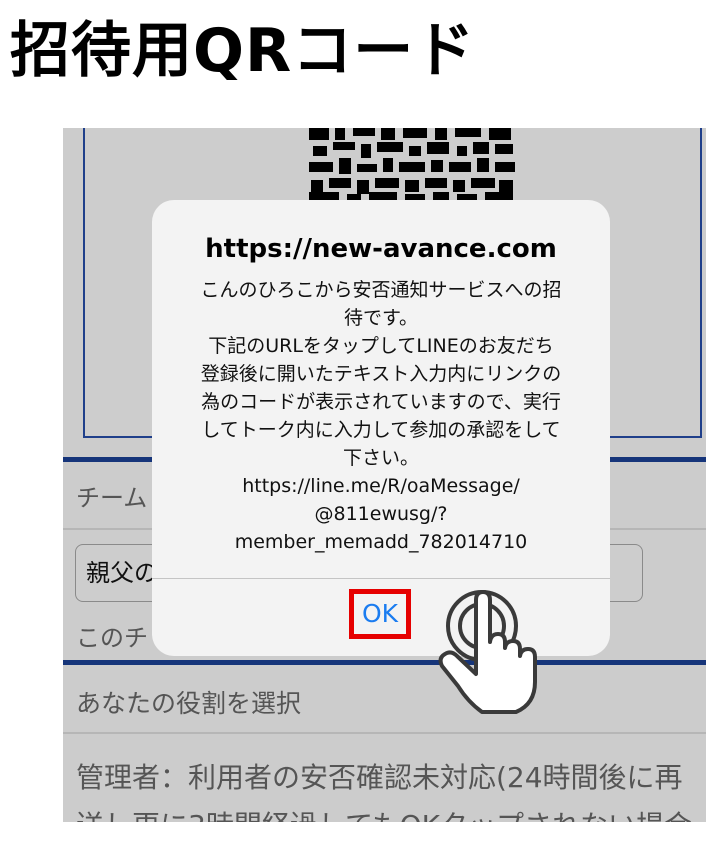 Image resolution: width=720 pixels, height=844 pixels. What do you see at coordinates (243, 51) in the screenshot?
I see `page-title: 招待用QRコード` at bounding box center [243, 51].